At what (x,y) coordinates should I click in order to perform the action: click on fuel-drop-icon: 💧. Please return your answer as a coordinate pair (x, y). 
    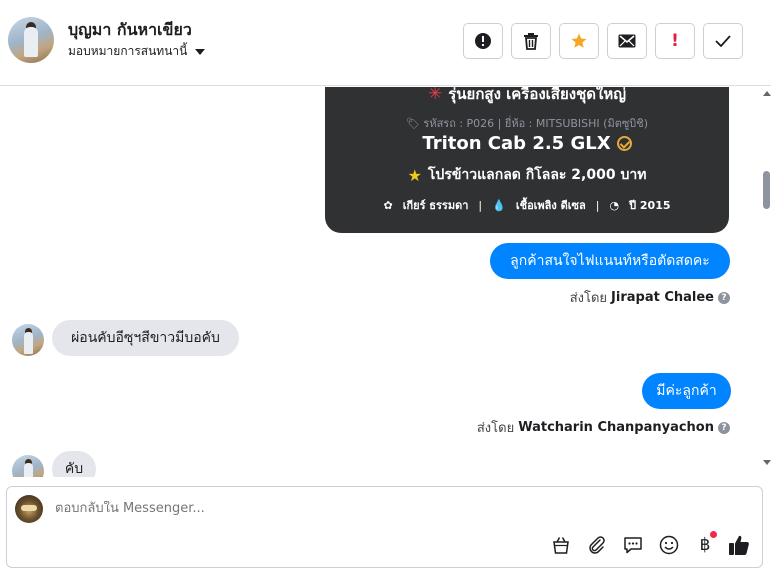
    Looking at the image, I should click on (499, 205).